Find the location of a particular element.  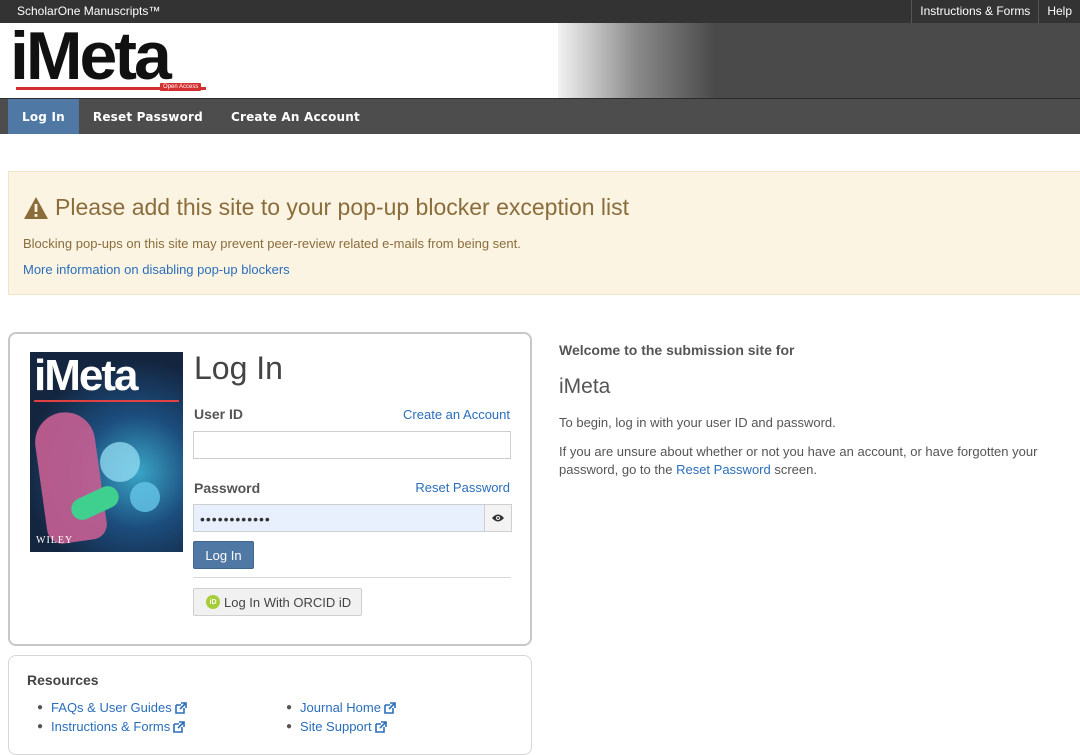

password-label: Password is located at coordinates (227, 488).